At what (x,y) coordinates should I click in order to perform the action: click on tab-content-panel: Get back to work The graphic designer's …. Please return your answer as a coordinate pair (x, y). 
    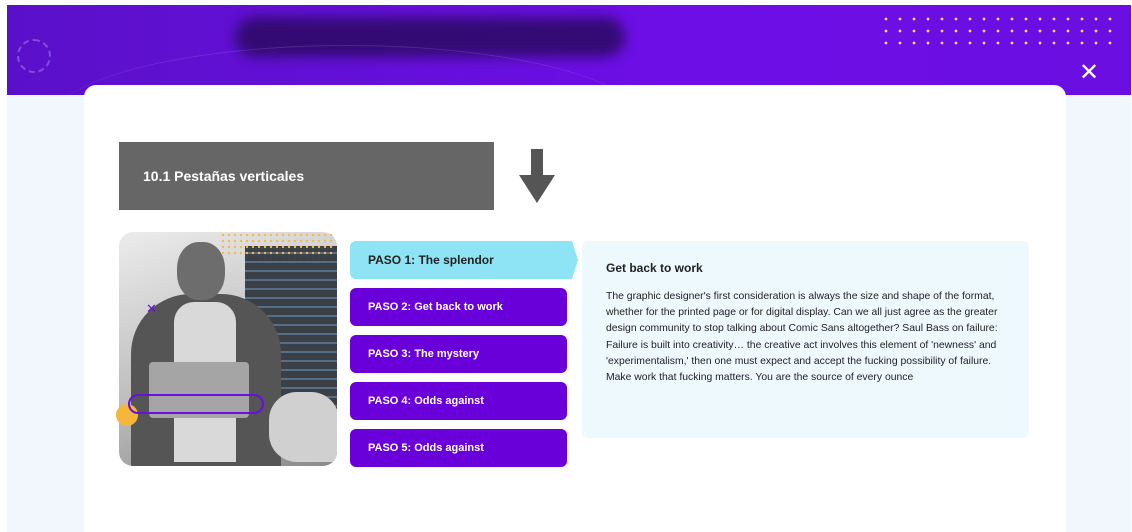
    Looking at the image, I should click on (805, 339).